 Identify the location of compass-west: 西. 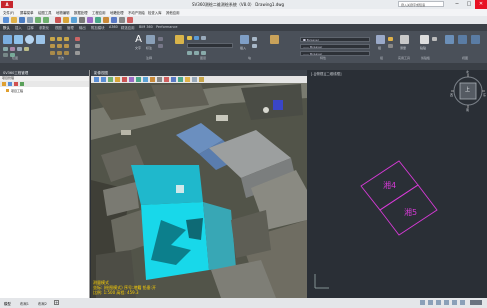
(451, 95).